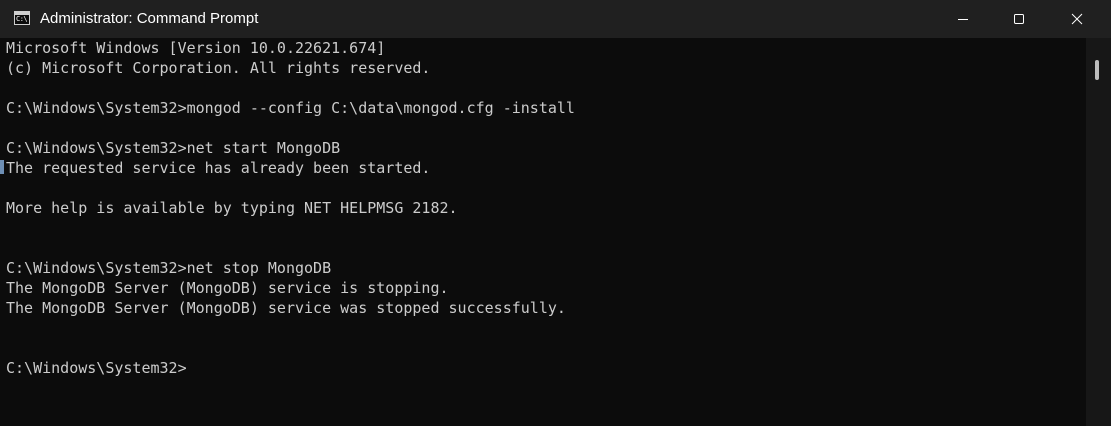 Image resolution: width=1111 pixels, height=426 pixels. I want to click on title-bar: C:\ Administrator: Command Prompt, so click(555, 19).